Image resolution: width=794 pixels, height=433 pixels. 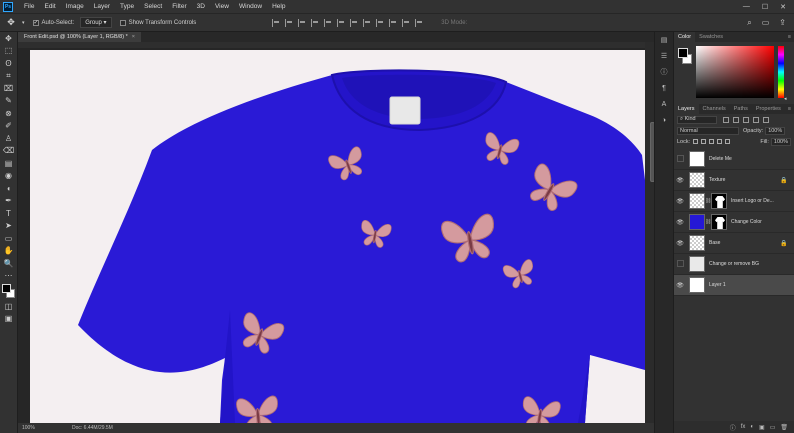 What do you see at coordinates (8, 226) in the screenshot?
I see `path-select-icon: ➤` at bounding box center [8, 226].